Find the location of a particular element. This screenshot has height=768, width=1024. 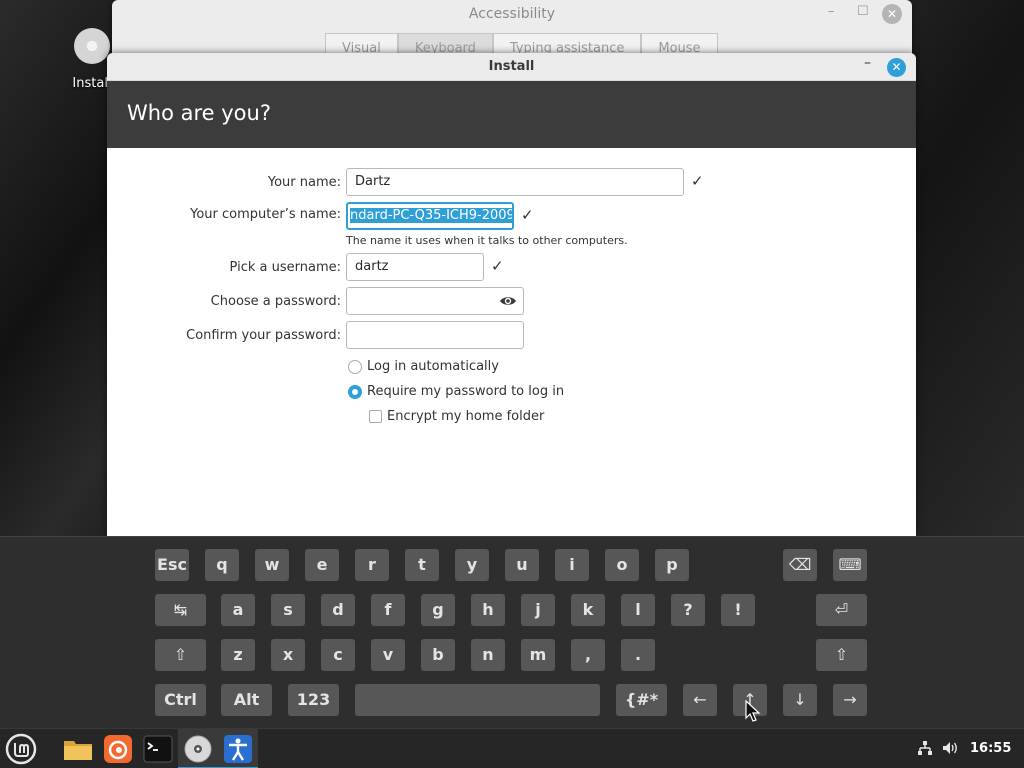

login-auto-label: Log in automatically is located at coordinates (433, 366).